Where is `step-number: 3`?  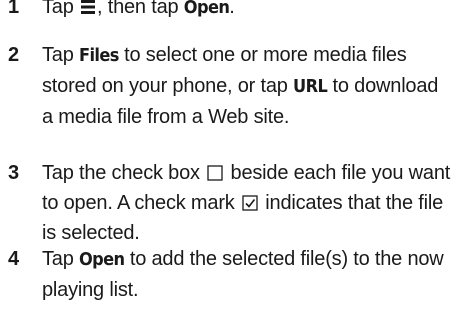 step-number: 3 is located at coordinates (14, 173).